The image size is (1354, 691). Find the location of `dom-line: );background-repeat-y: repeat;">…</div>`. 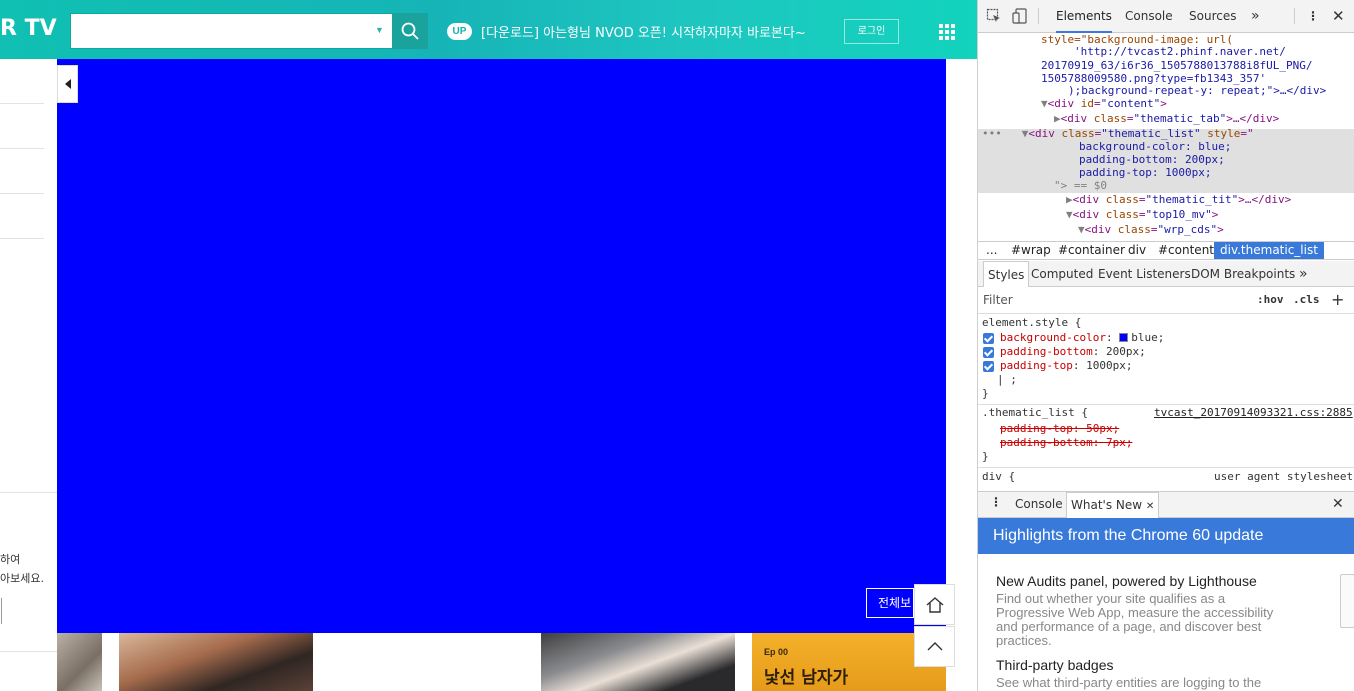

dom-line: );background-repeat-y: repeat;">…</div> is located at coordinates (1197, 91).